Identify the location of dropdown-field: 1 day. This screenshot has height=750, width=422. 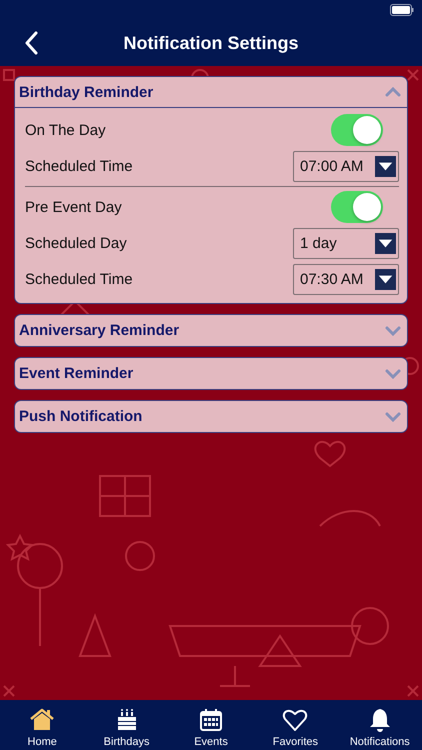
(346, 243).